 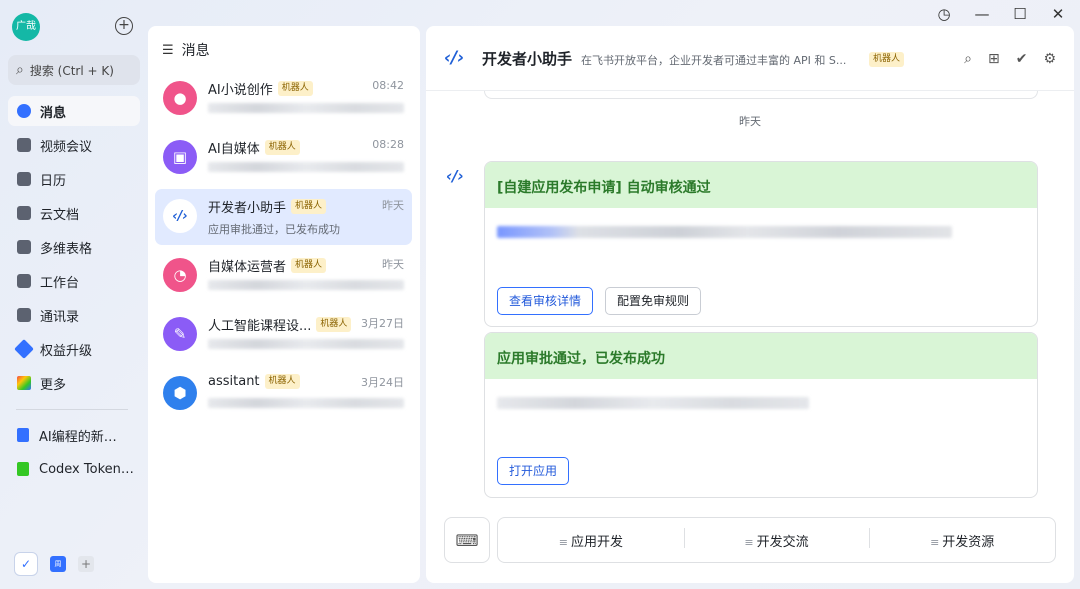 What do you see at coordinates (761, 95) in the screenshot?
I see `previous-card-edge` at bounding box center [761, 95].